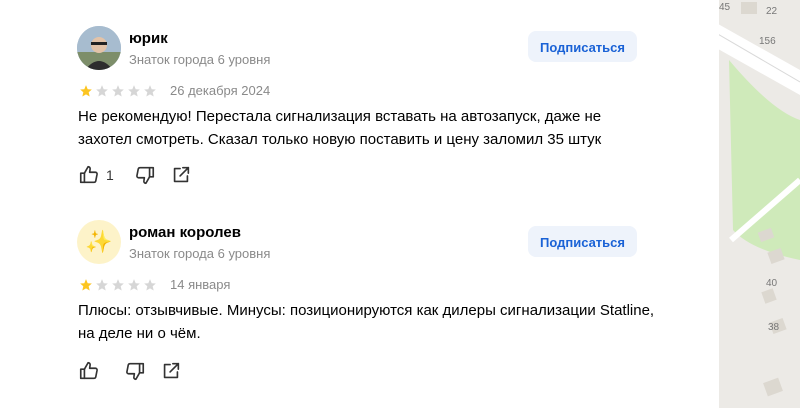 This screenshot has width=800, height=408. I want to click on like-button: 1, so click(96, 175).